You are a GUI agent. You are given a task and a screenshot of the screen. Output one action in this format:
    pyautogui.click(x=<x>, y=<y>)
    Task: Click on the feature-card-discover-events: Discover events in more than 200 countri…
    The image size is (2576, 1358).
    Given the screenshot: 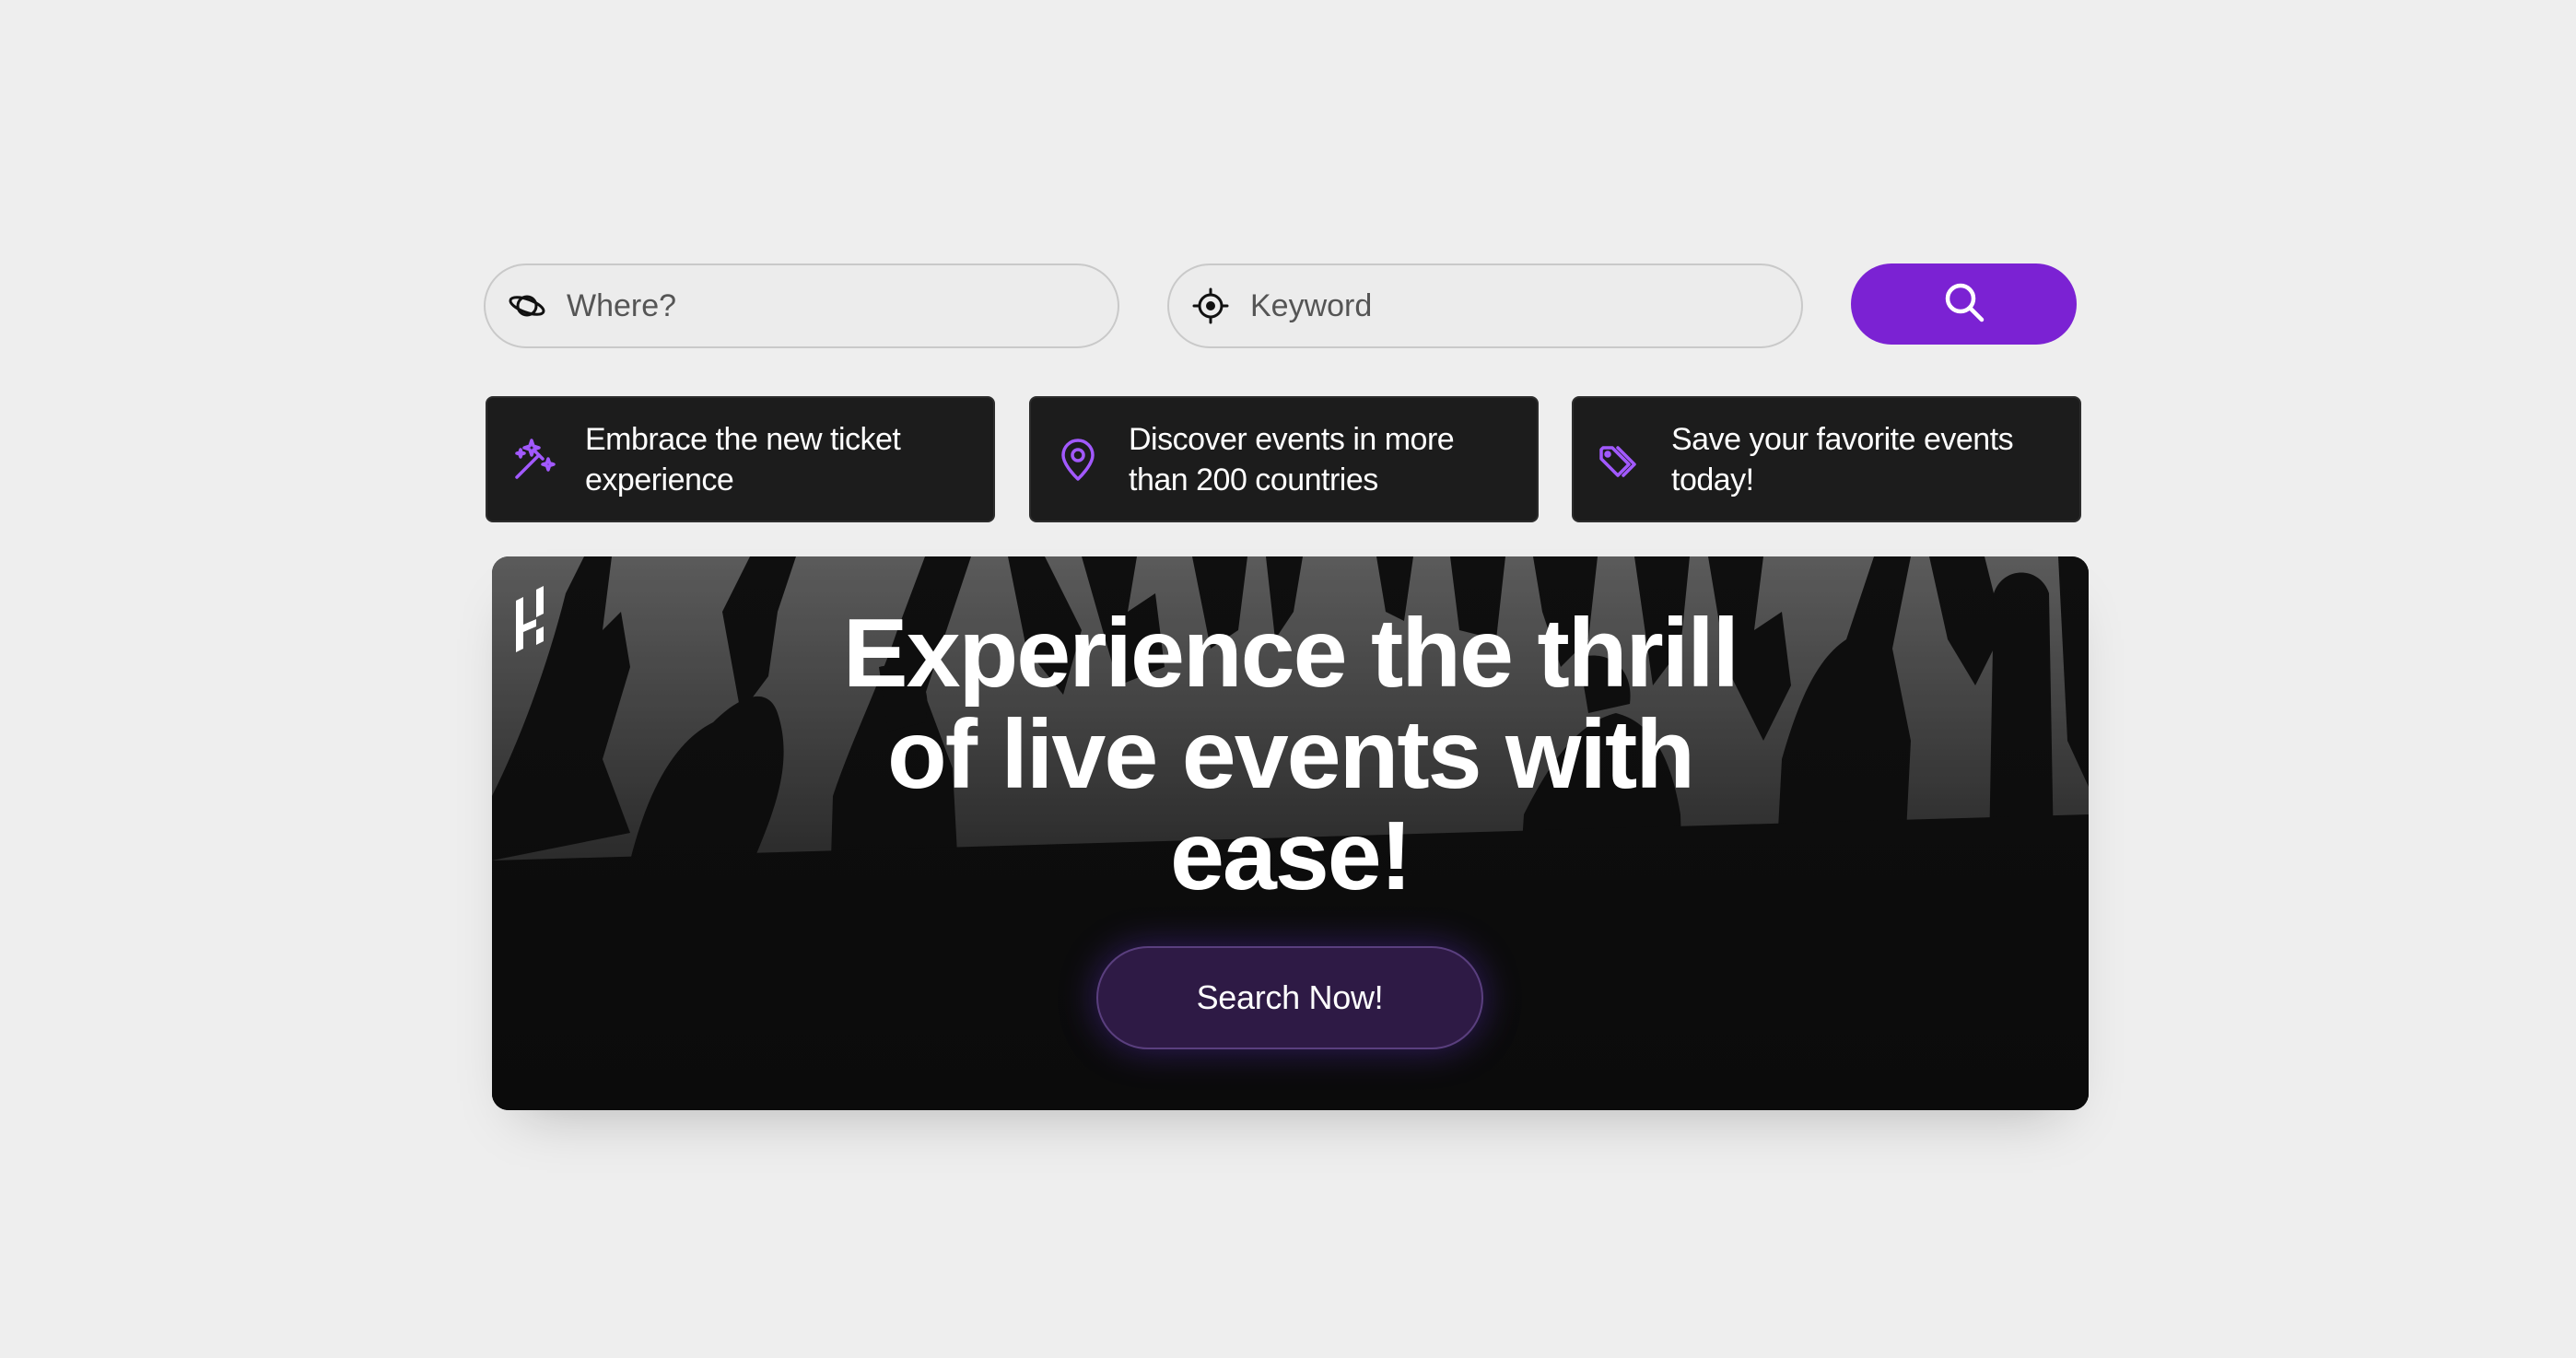 What is the action you would take?
    pyautogui.click(x=1284, y=459)
    